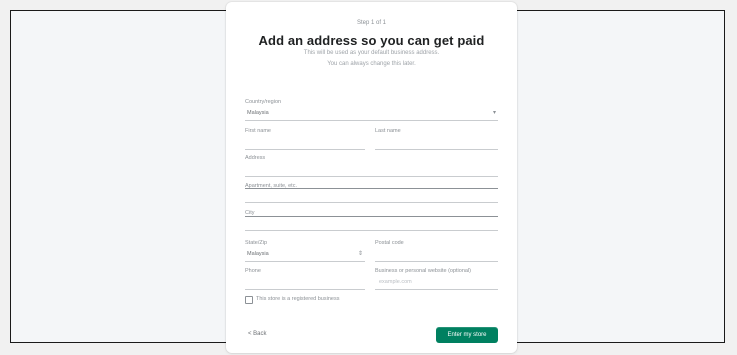 The width and height of the screenshot is (737, 355). What do you see at coordinates (371, 64) in the screenshot?
I see `page-subtitle-secondary: You can always change this later.` at bounding box center [371, 64].